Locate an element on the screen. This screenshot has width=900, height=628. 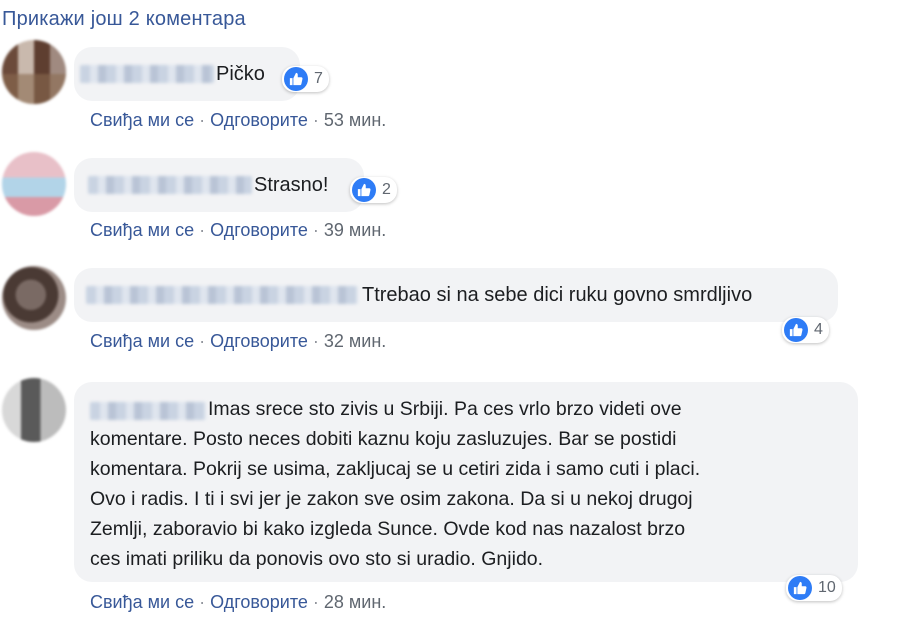
comment-actions: Свиђа ми се · Одговорите · 39 мин. is located at coordinates (238, 230).